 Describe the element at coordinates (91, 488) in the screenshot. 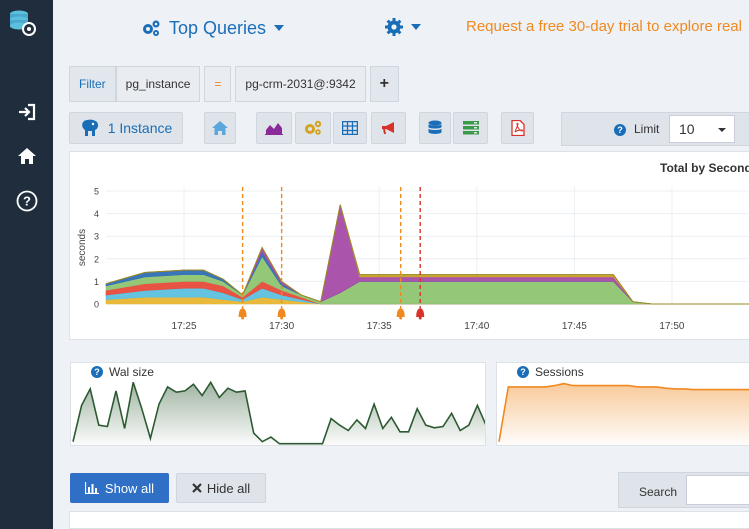

I see `bar-chart-icon` at that location.